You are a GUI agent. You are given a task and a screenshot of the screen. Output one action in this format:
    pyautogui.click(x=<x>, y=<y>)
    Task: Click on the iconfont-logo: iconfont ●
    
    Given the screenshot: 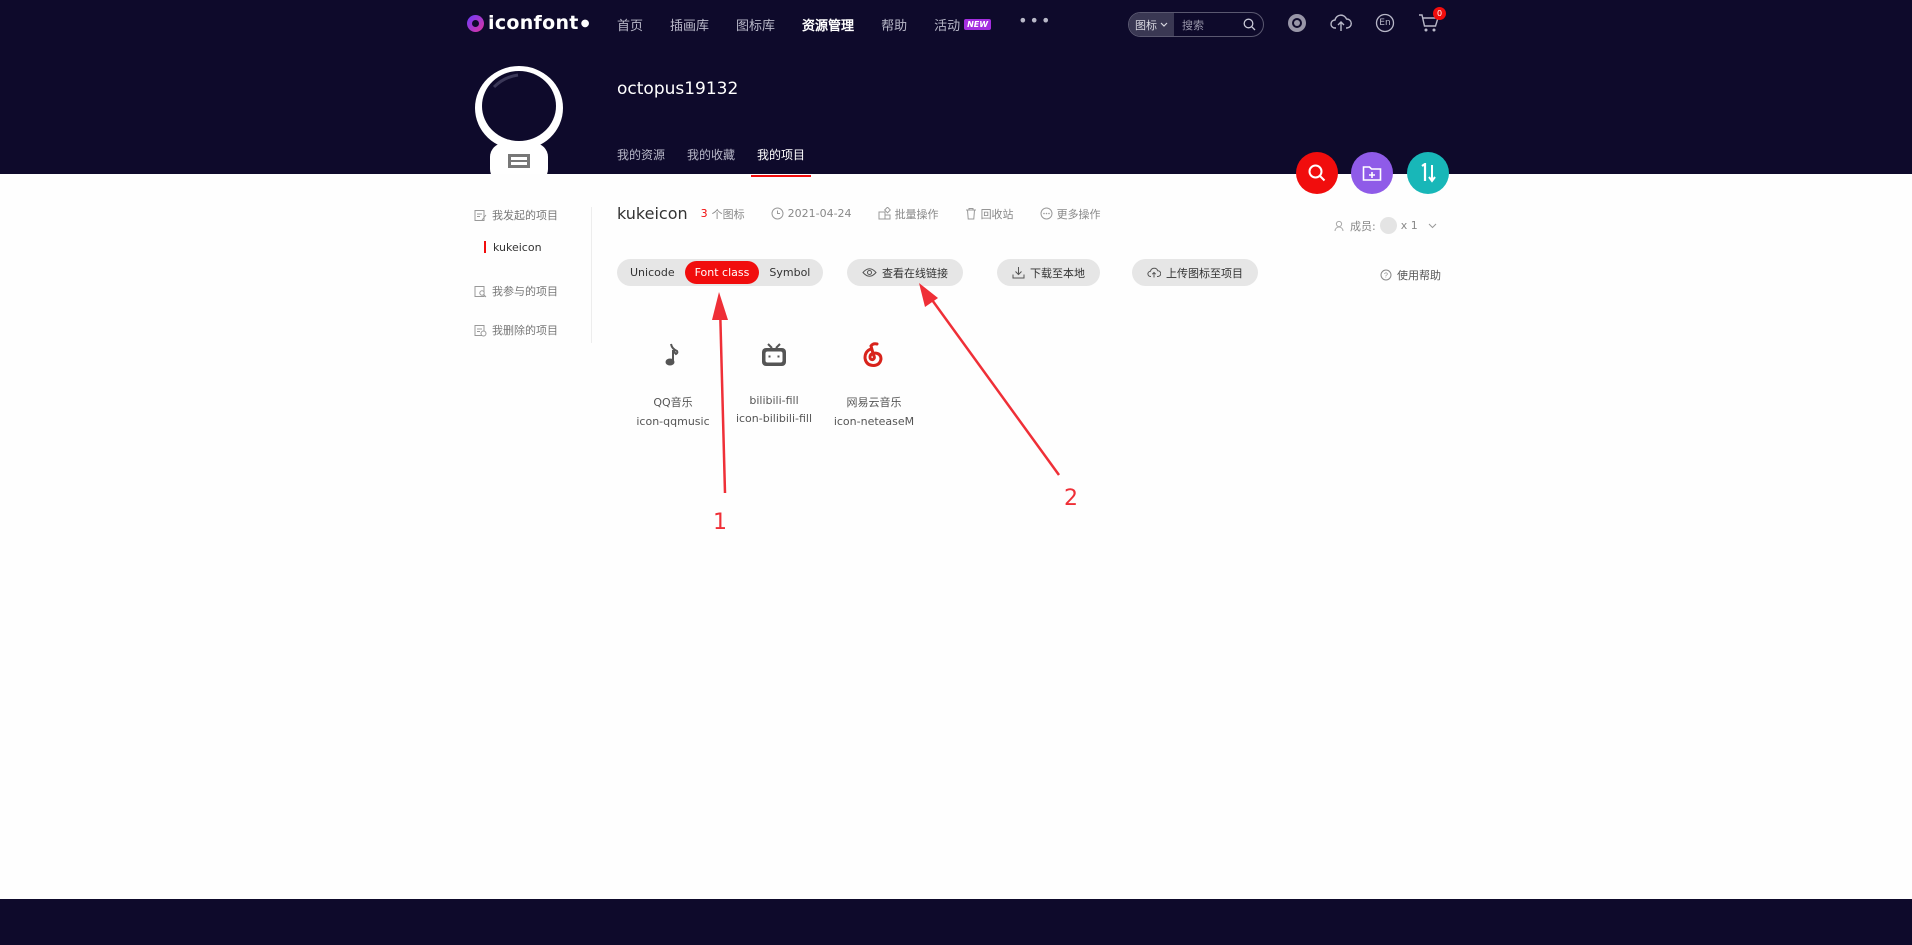 What is the action you would take?
    pyautogui.click(x=528, y=23)
    